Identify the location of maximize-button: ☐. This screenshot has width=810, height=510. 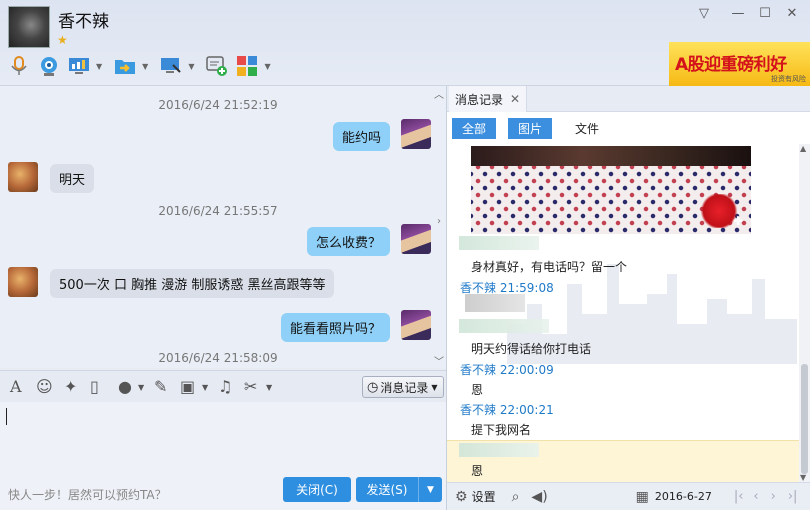
(765, 14).